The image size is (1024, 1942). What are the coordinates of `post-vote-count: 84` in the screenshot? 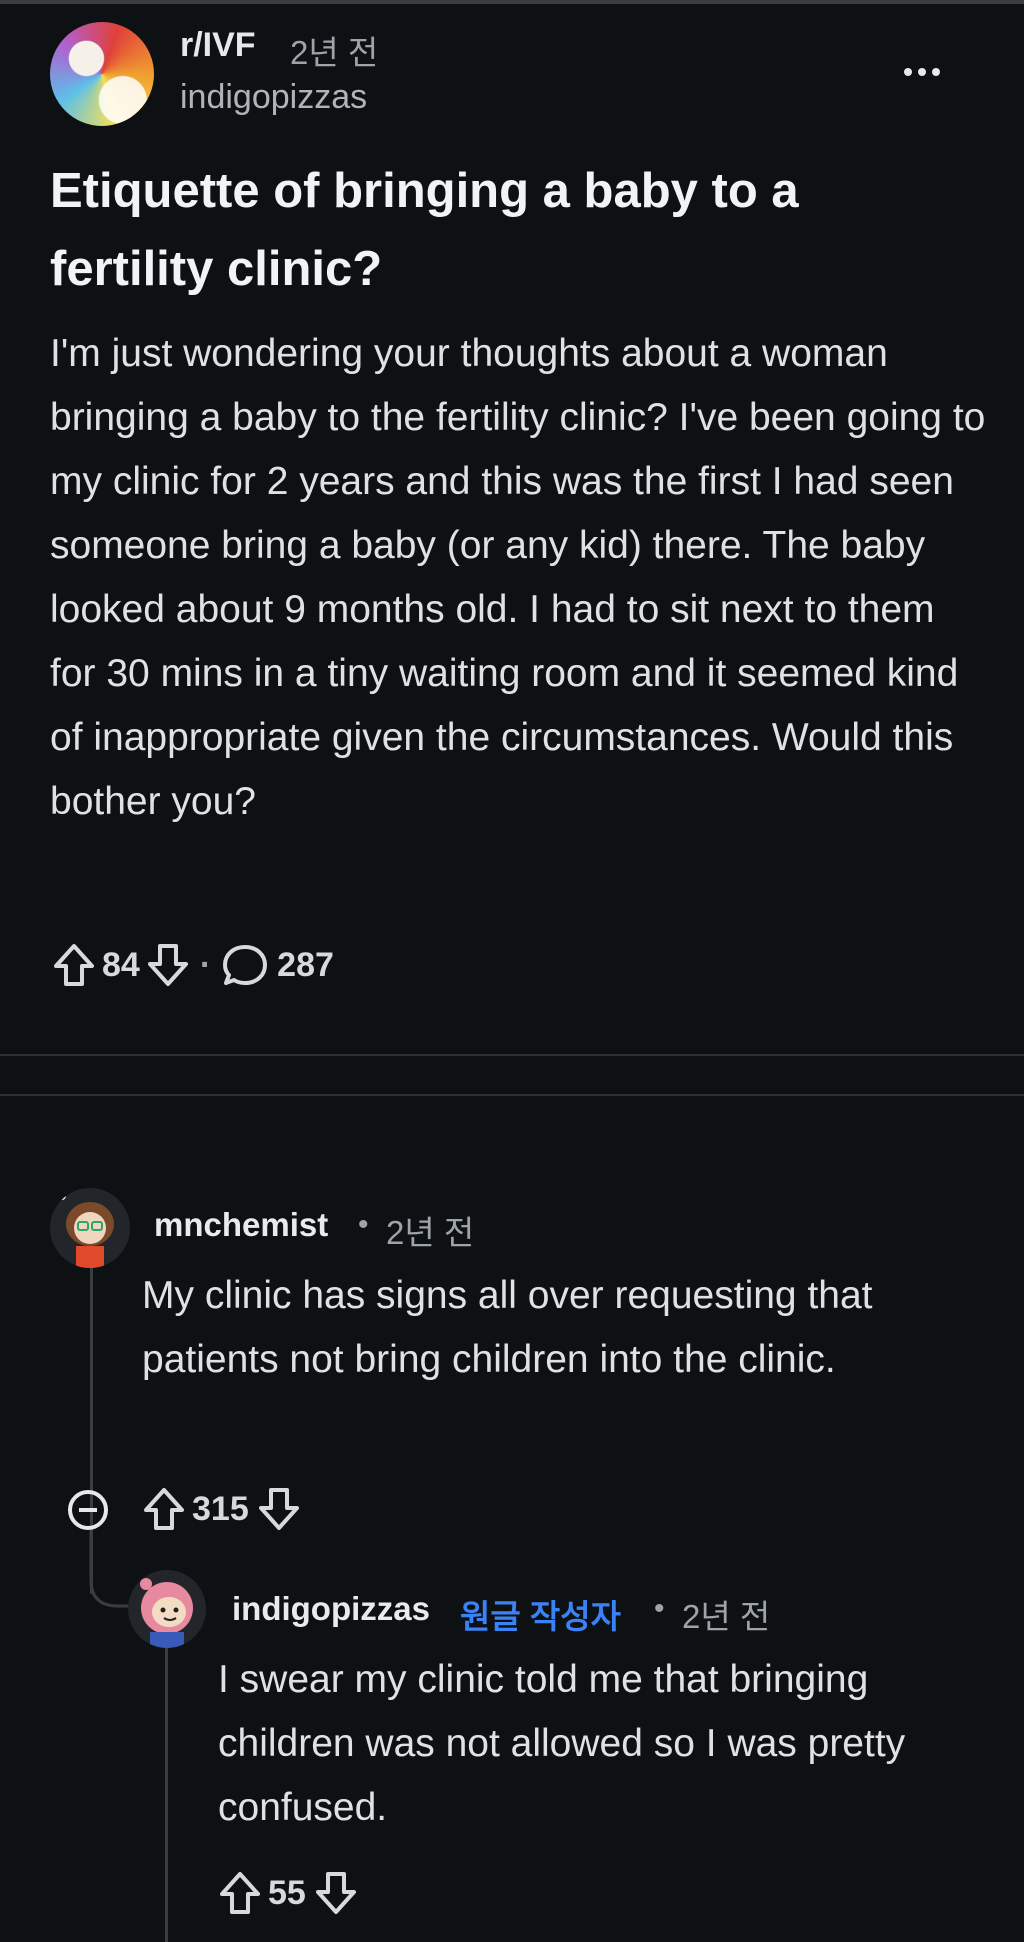 It's located at (121, 964).